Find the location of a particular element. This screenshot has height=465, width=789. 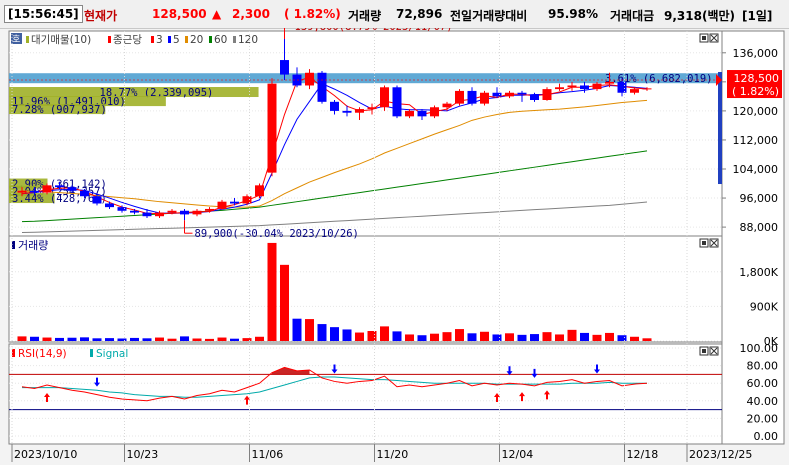

trade-value-label: 거래대금 is located at coordinates (632, 16).